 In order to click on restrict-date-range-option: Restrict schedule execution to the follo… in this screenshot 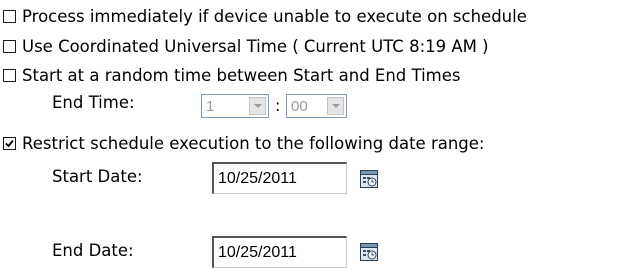, I will do `click(242, 143)`.